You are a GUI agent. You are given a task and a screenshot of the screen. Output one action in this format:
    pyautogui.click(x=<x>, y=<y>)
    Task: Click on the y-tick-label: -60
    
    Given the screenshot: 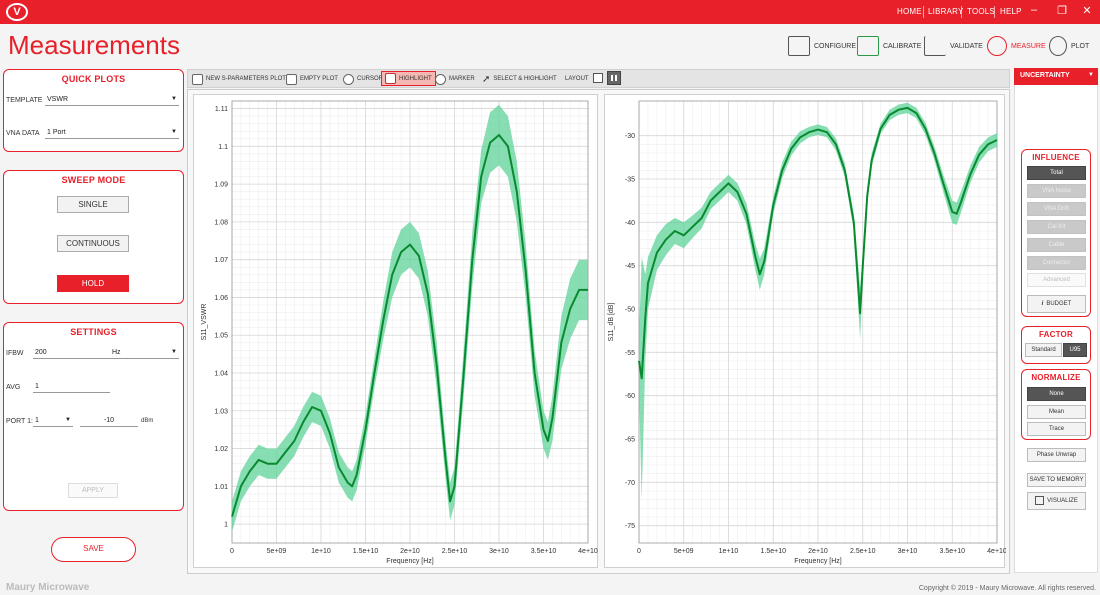 What is the action you would take?
    pyautogui.click(x=630, y=396)
    